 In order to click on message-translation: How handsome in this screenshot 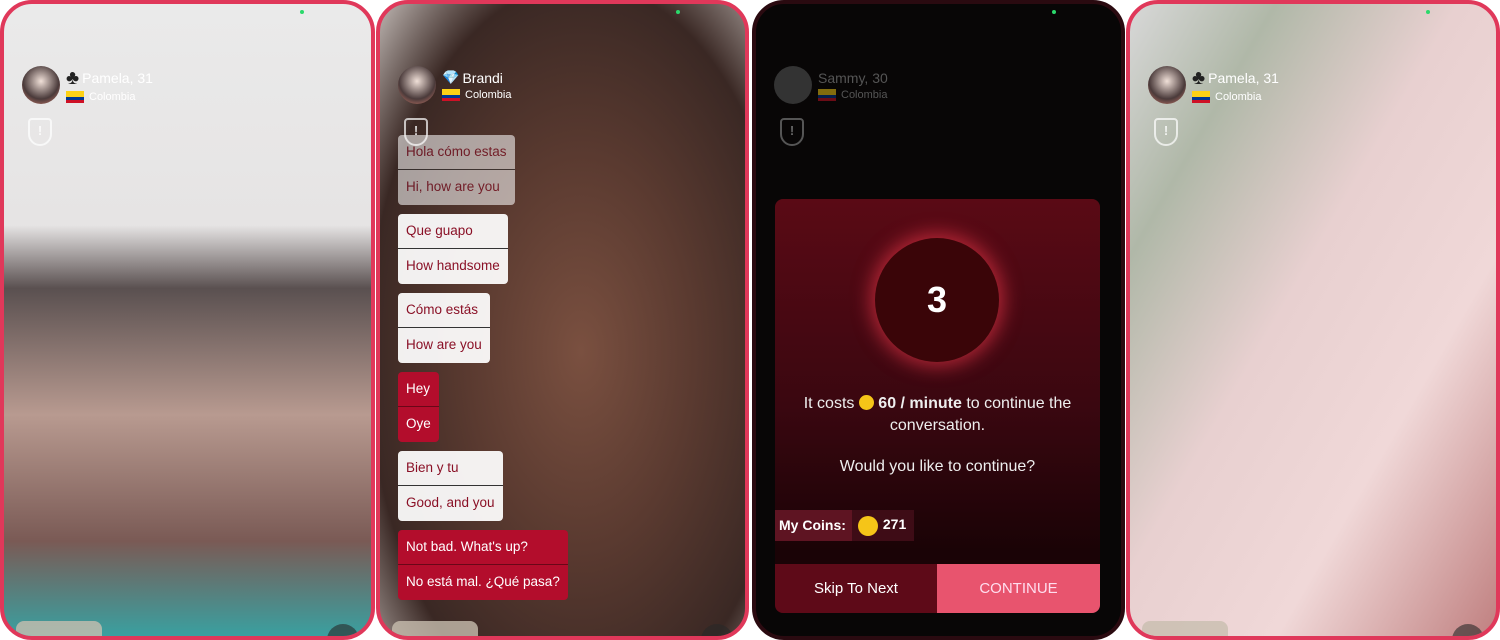, I will do `click(453, 266)`.